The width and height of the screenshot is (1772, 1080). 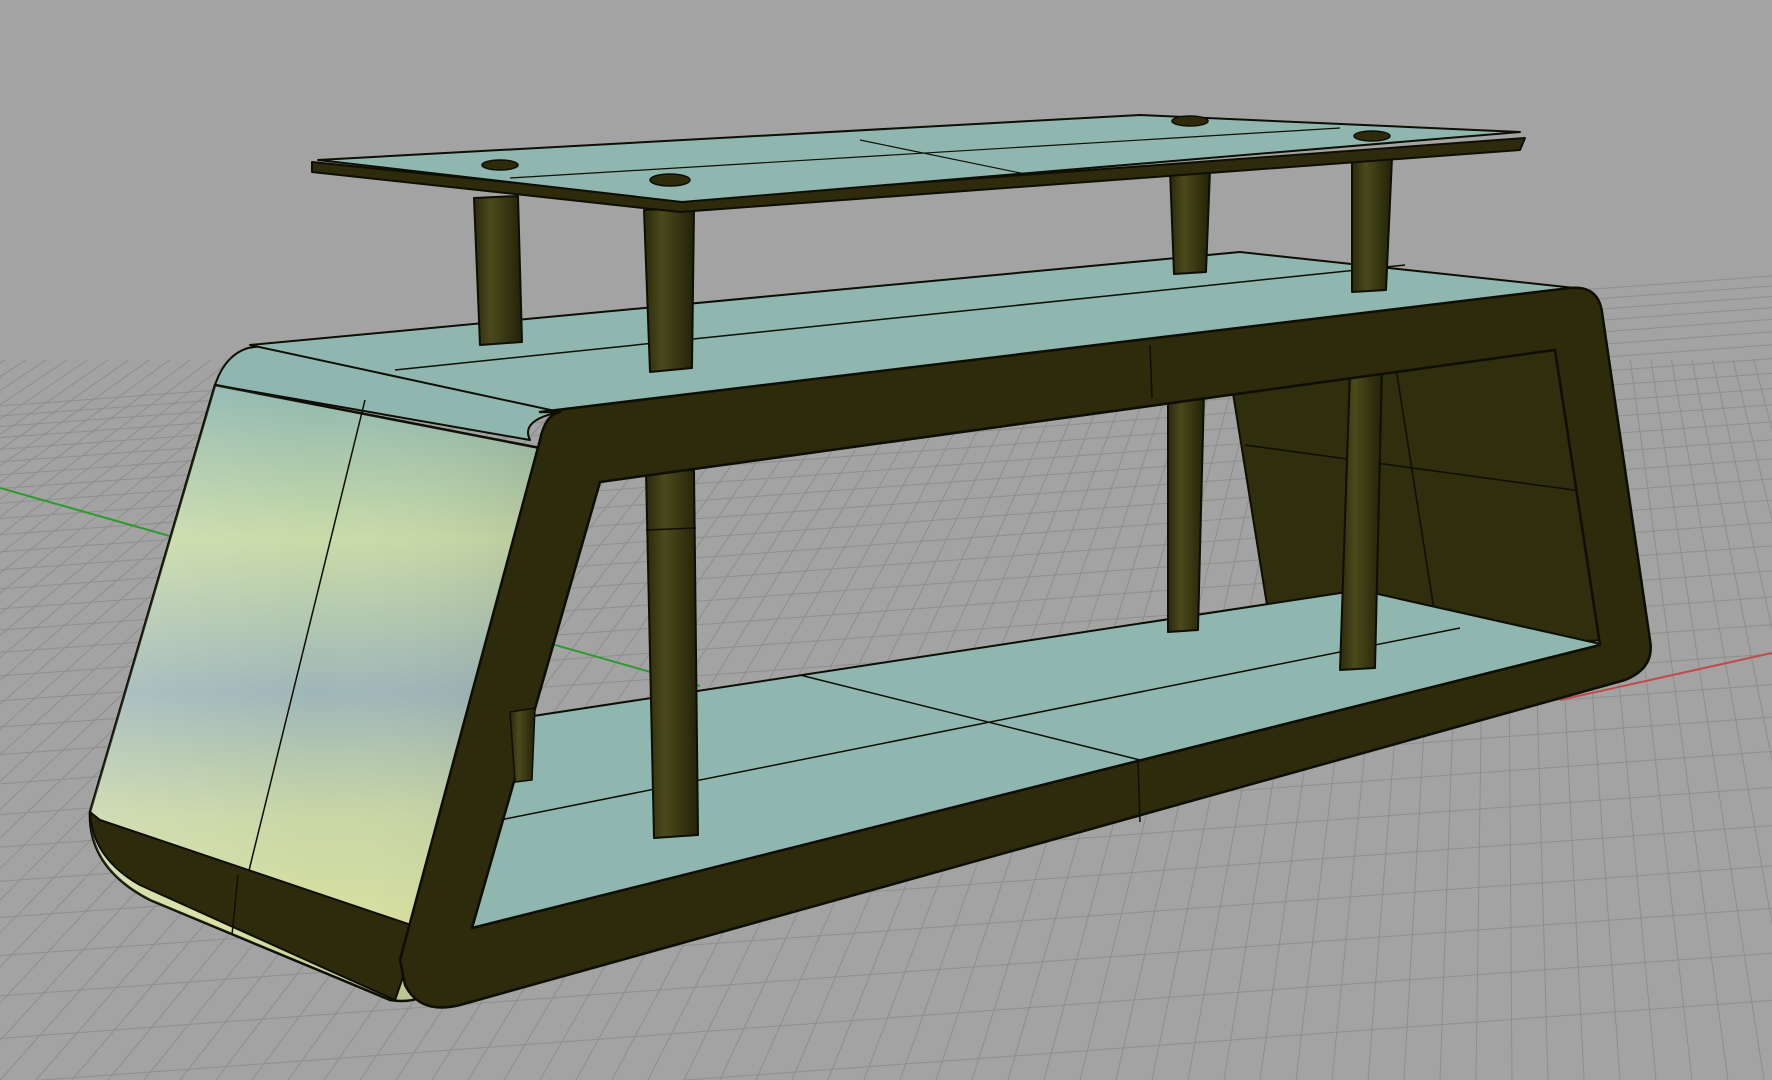 I want to click on front-leg-right-upper, so click(x=669, y=290).